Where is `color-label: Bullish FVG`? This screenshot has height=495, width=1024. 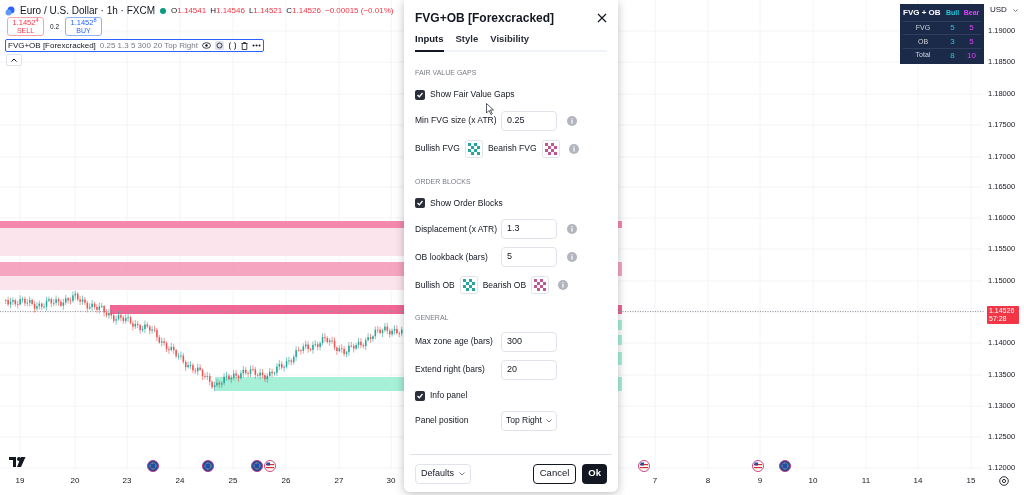 color-label: Bullish FVG is located at coordinates (437, 148).